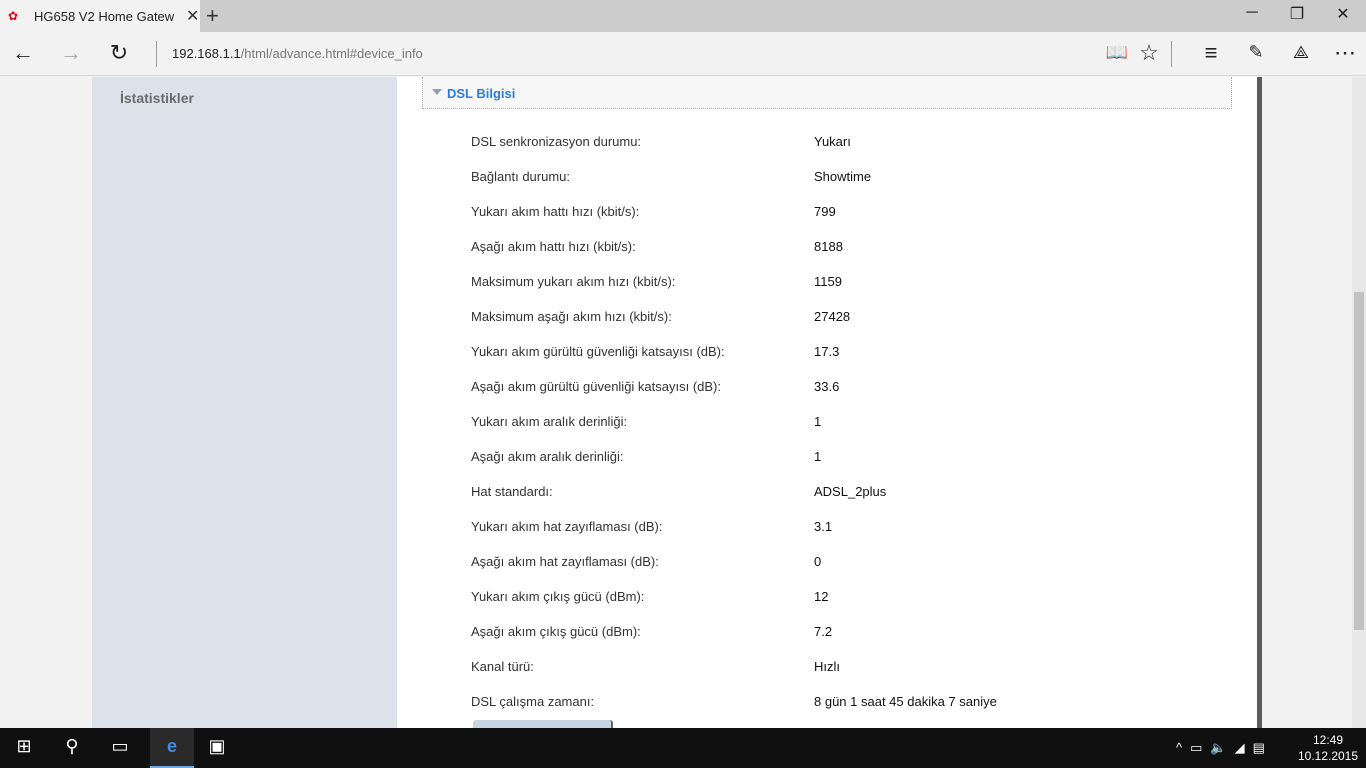 The image size is (1366, 768). Describe the element at coordinates (1211, 53) in the screenshot. I see `hub-icon: ≡` at that location.